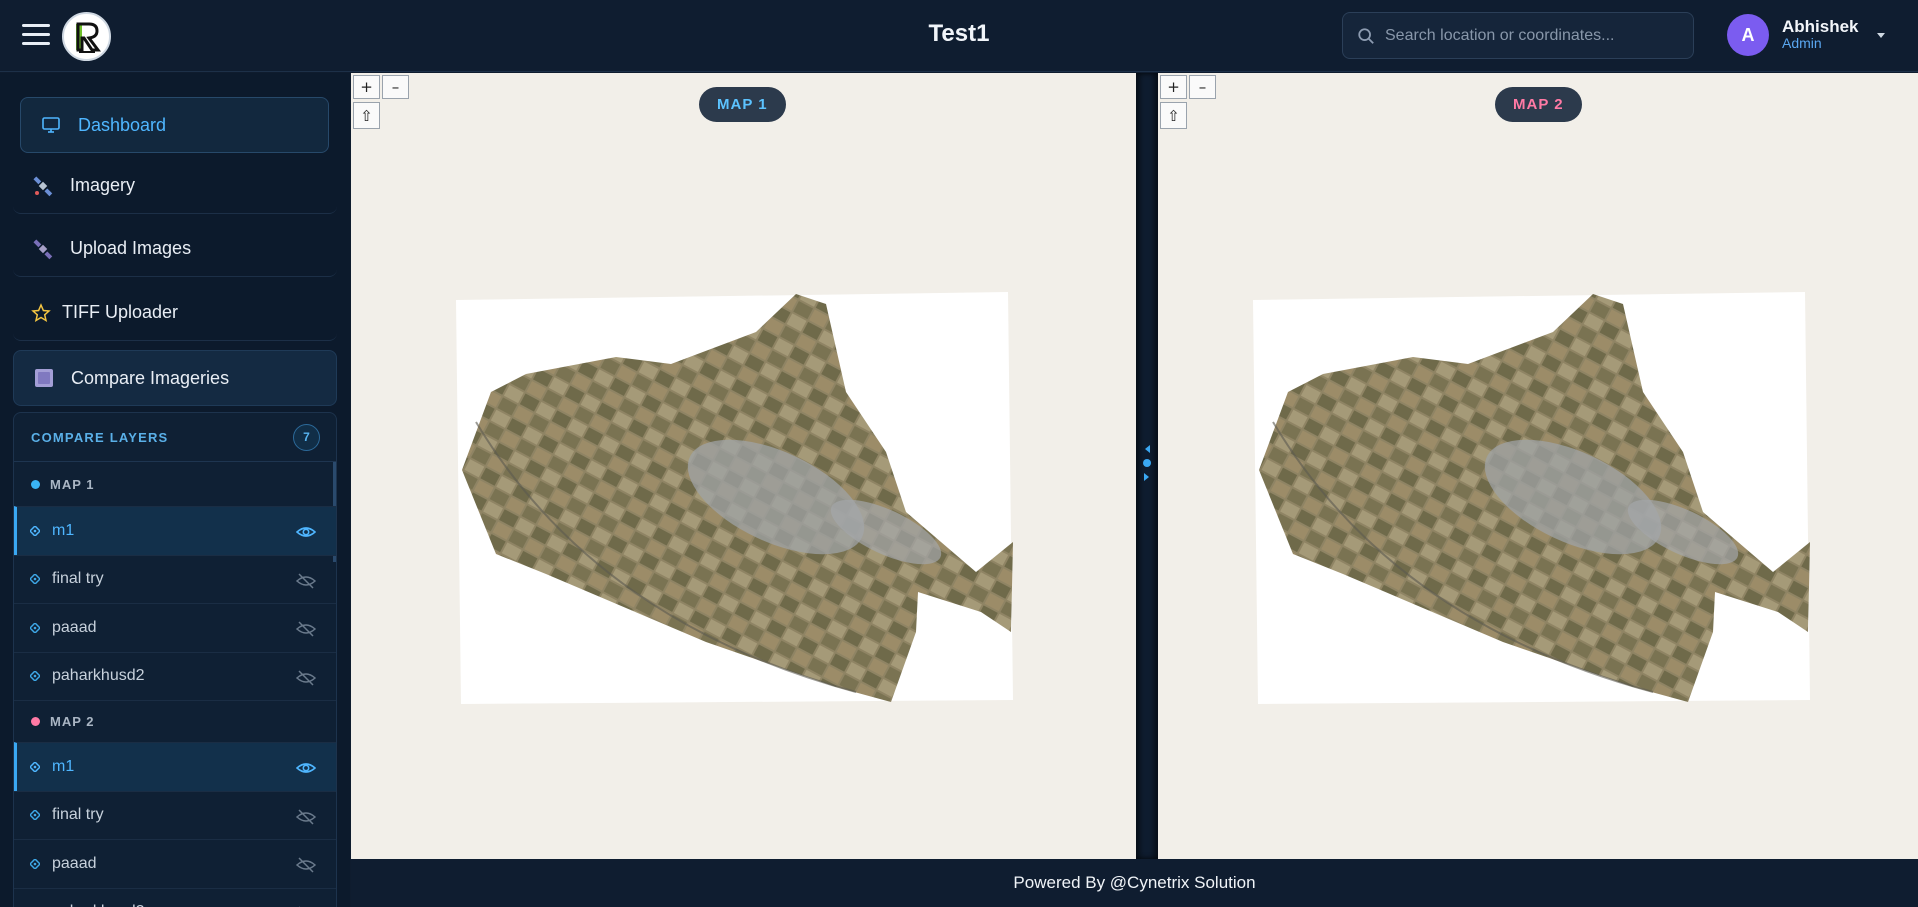 Image resolution: width=1918 pixels, height=907 pixels. I want to click on search-icon, so click(1366, 35).